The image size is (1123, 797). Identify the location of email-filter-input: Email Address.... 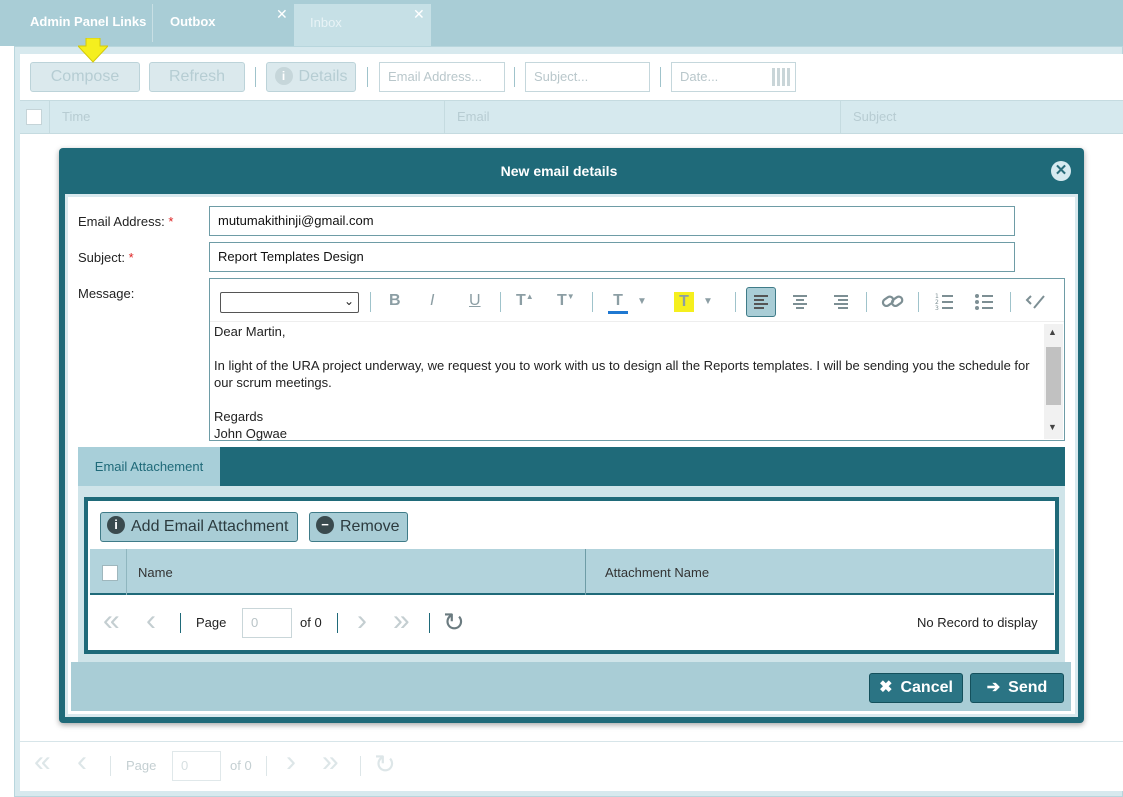
(442, 77).